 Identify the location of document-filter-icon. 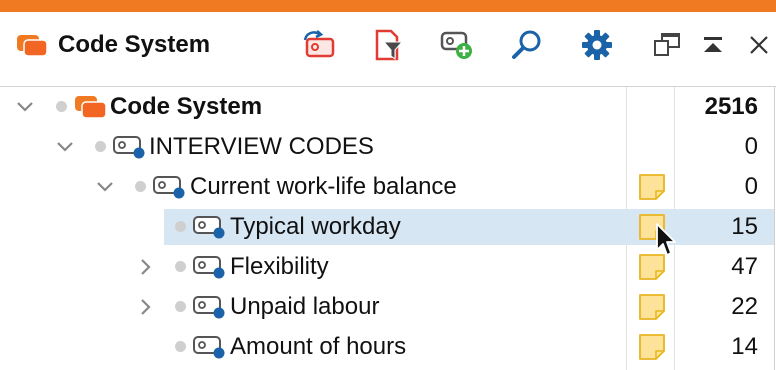
(389, 45).